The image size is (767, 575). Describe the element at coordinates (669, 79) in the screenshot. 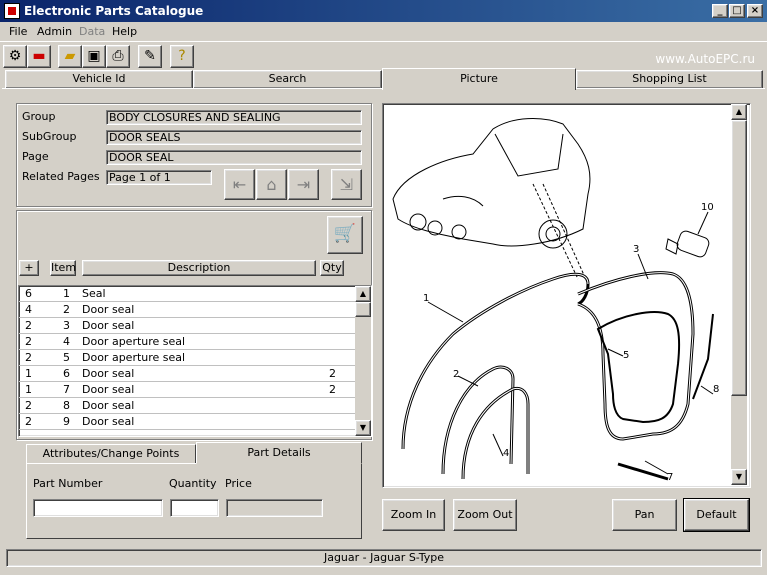

I see `tab-shopping-list: Shopping List` at that location.